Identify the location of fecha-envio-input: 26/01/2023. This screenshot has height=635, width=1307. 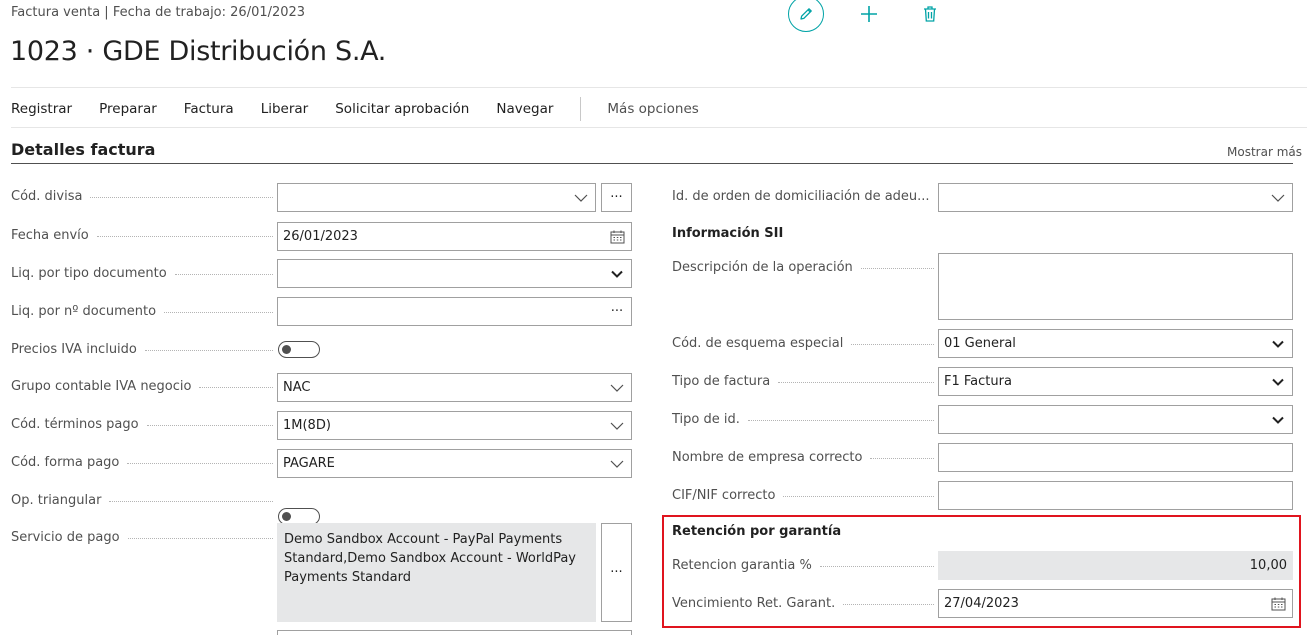
(454, 236).